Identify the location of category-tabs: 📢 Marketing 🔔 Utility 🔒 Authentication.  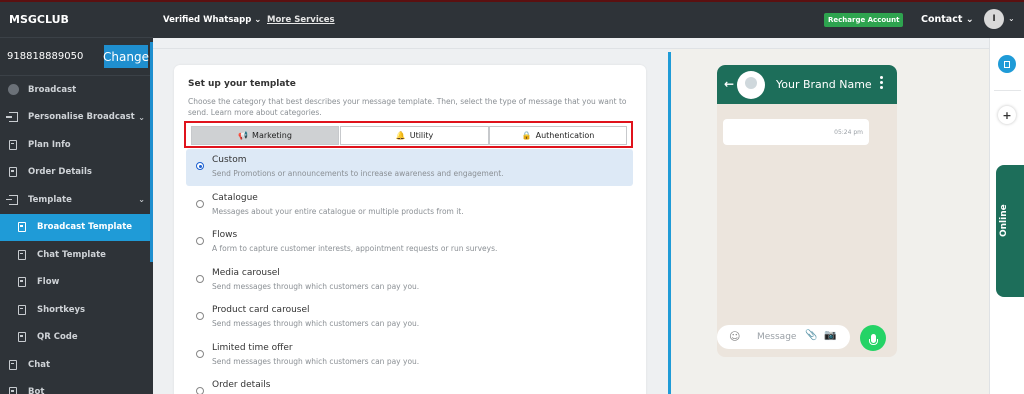
(408, 134).